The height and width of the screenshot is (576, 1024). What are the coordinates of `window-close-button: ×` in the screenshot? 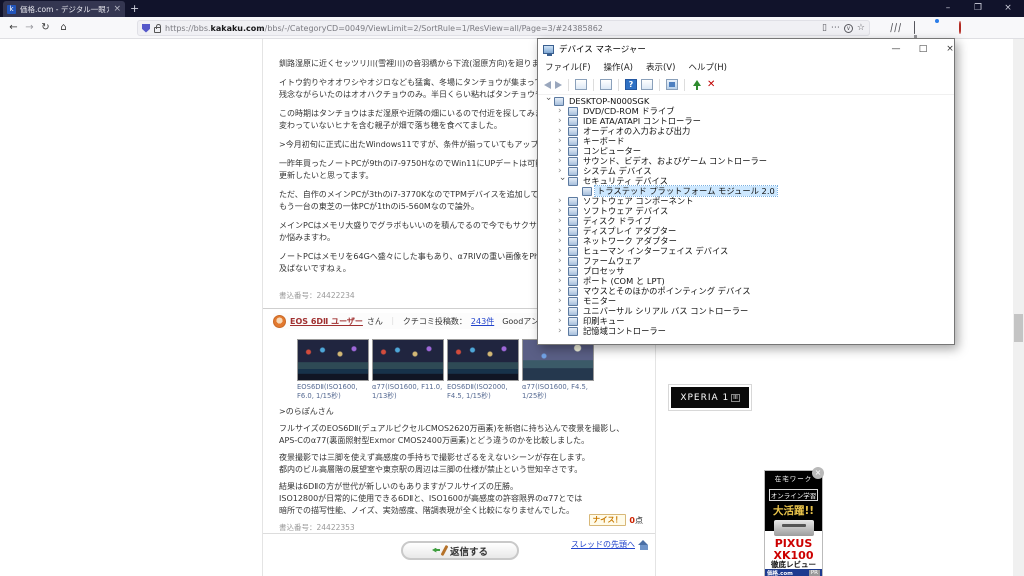 It's located at (1008, 8).